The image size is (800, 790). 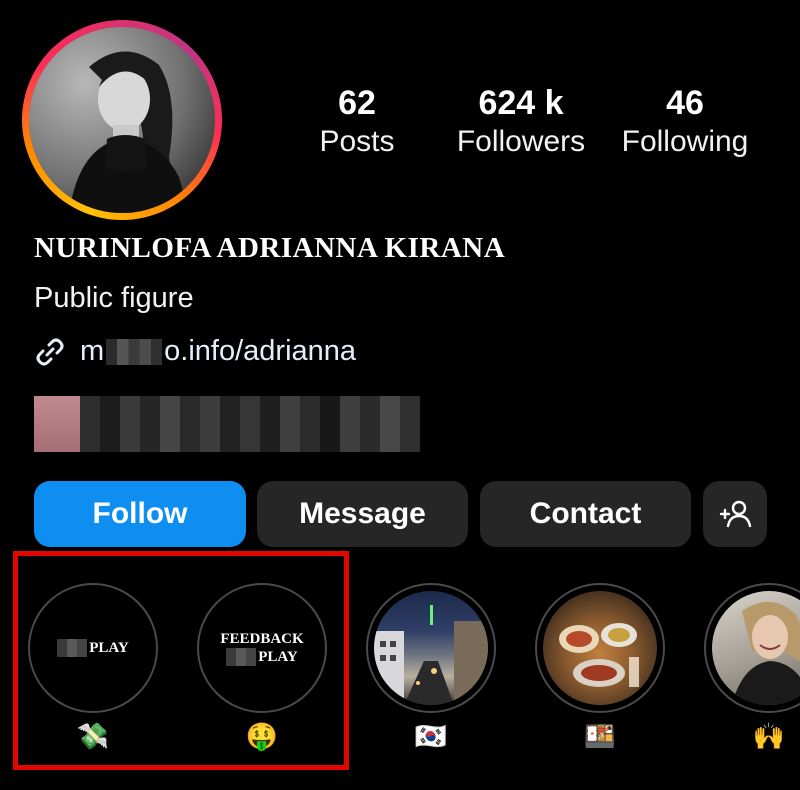 I want to click on posts-stat: 62 Posts, so click(x=357, y=123).